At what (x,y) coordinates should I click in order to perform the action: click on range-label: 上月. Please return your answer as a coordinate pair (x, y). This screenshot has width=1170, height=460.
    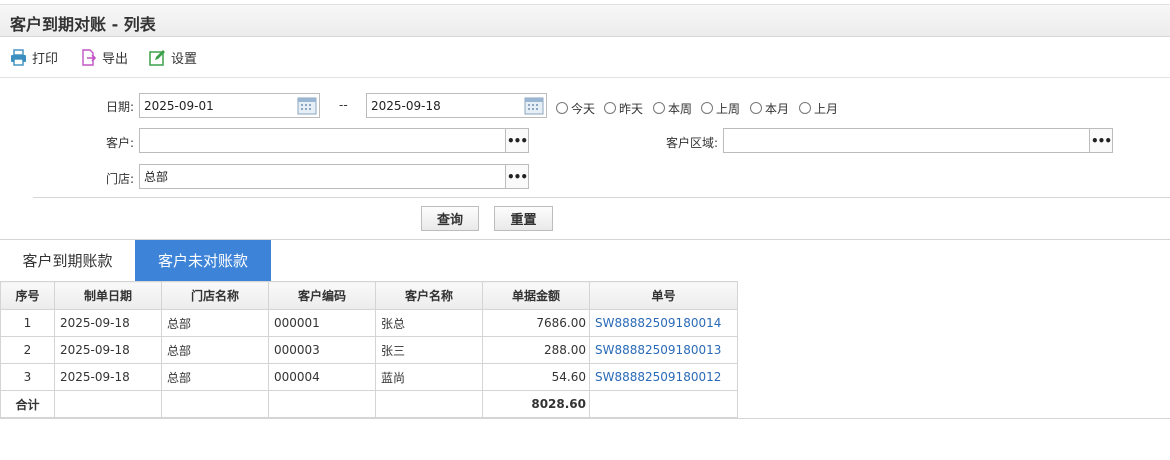
    Looking at the image, I should click on (826, 108).